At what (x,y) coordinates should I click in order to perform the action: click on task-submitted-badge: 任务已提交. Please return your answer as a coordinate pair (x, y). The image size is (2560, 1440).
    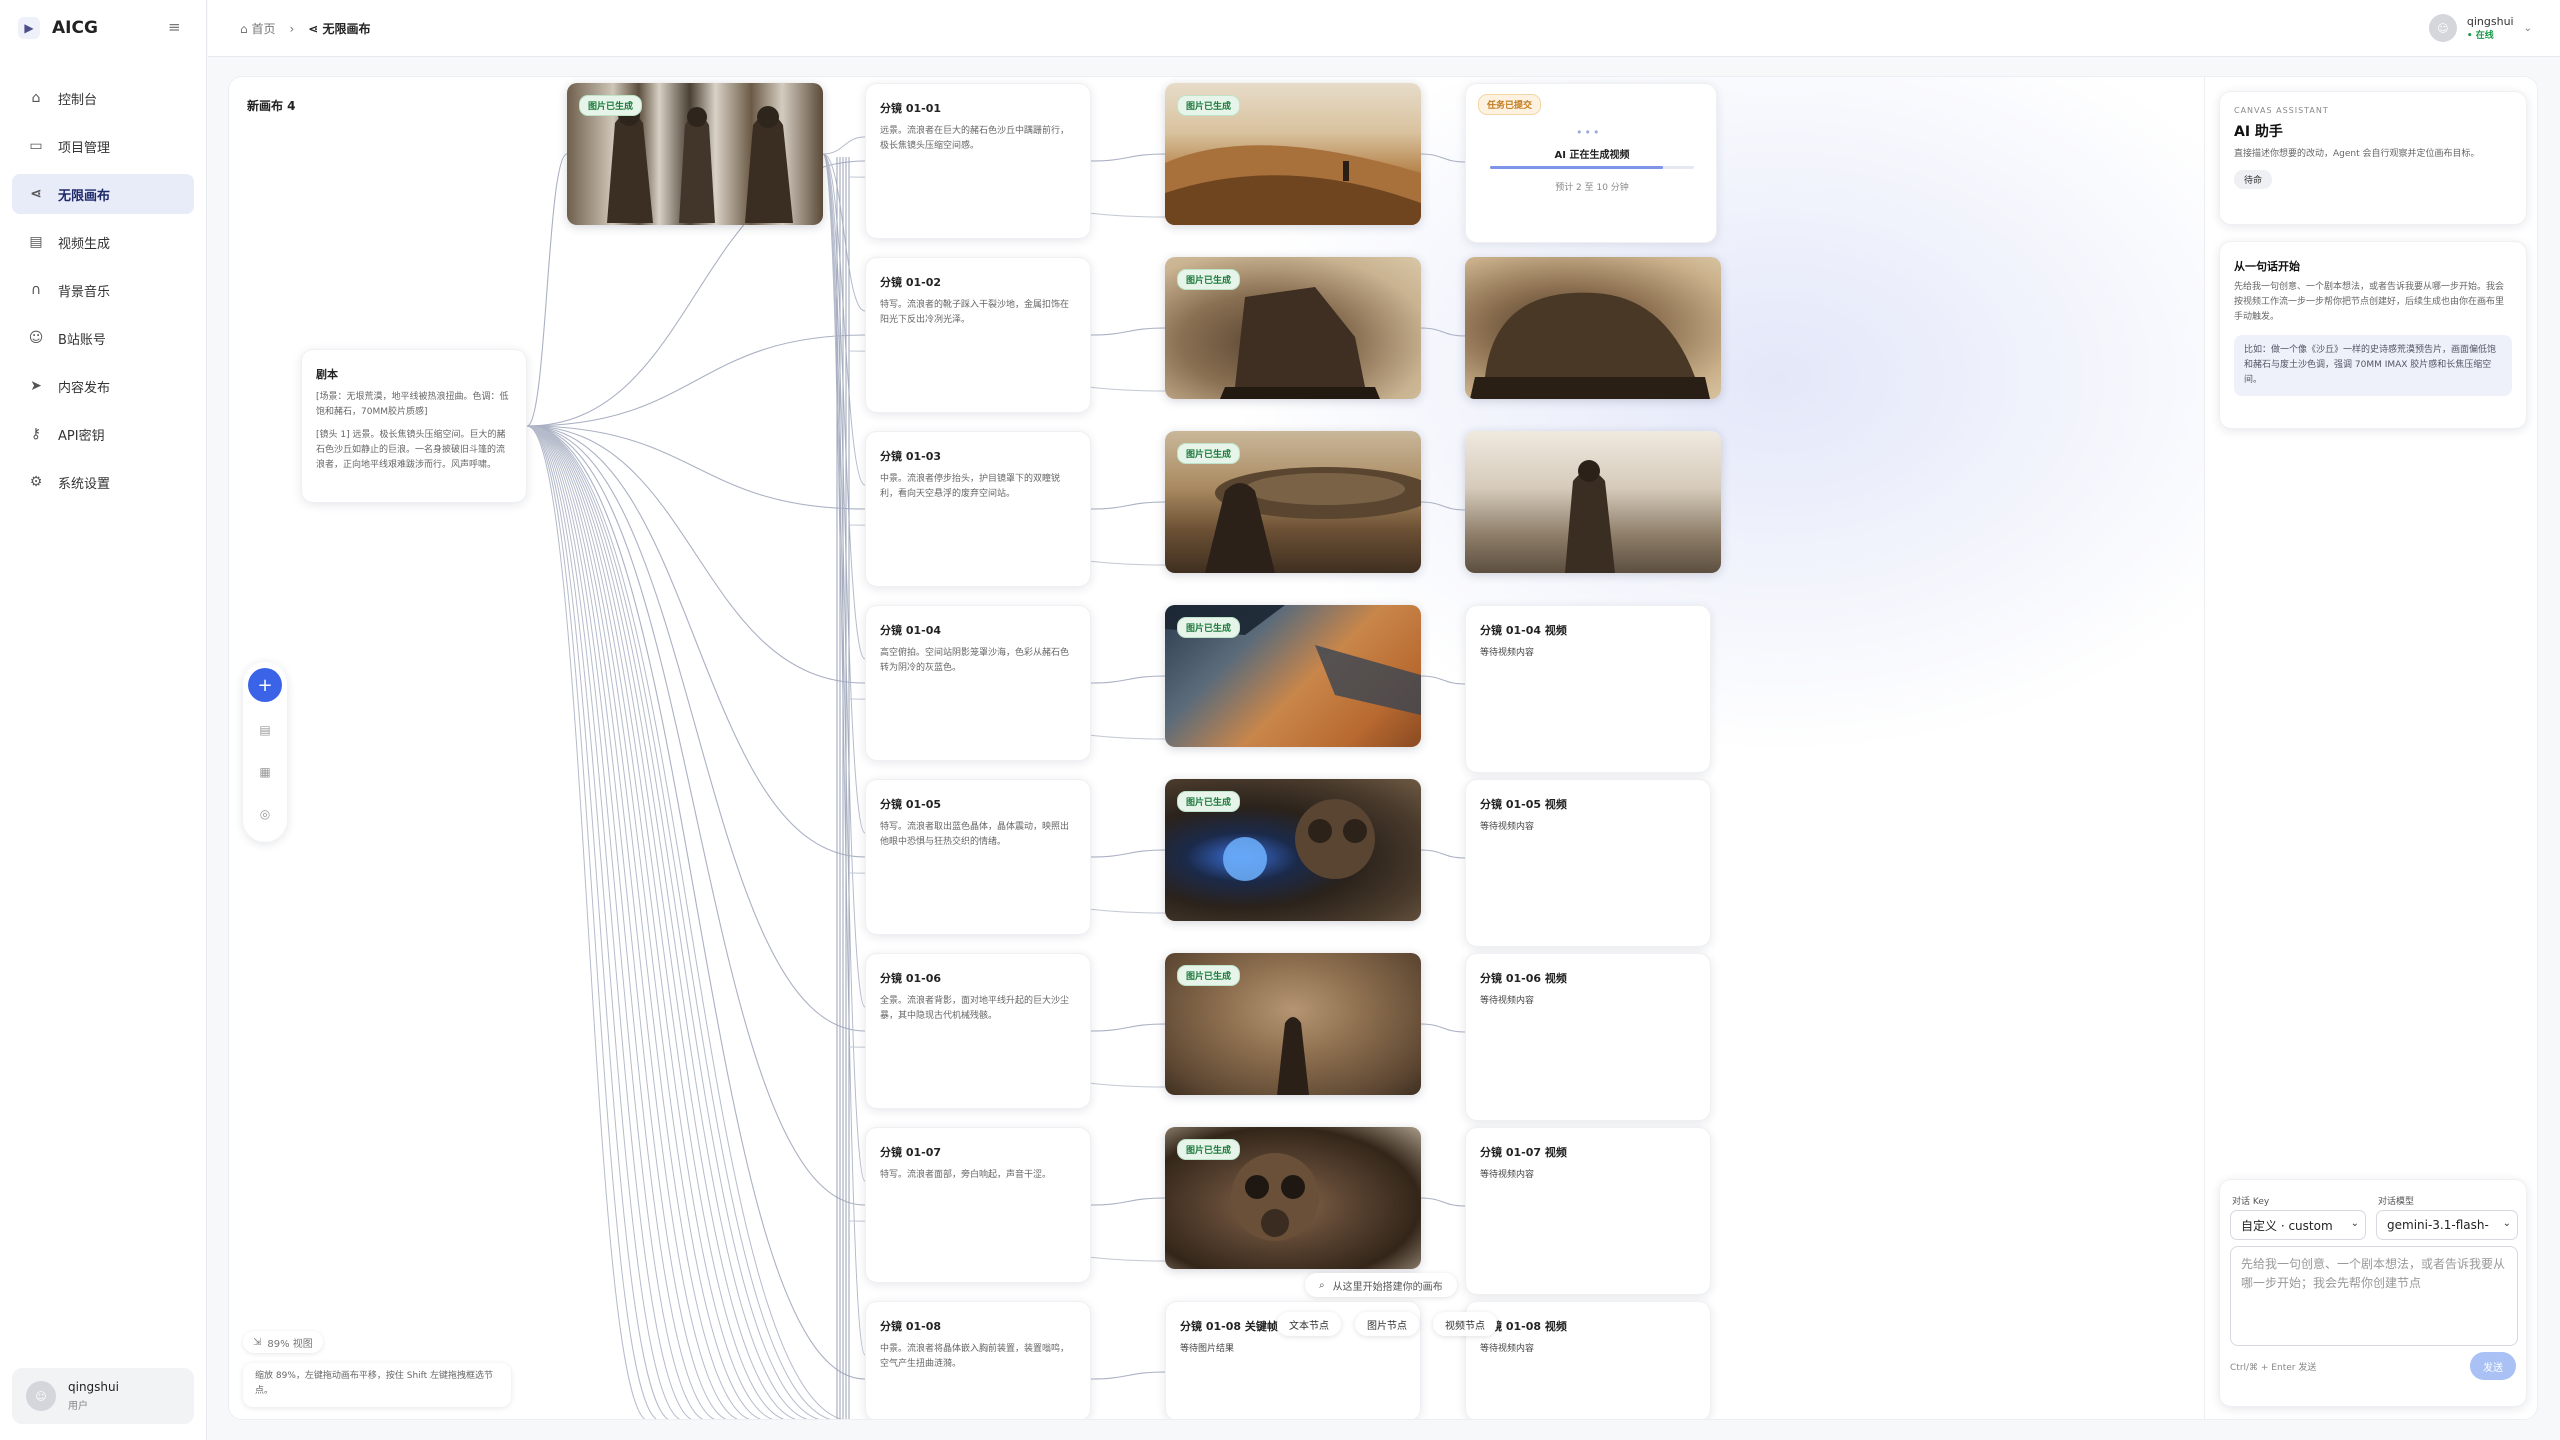
    Looking at the image, I should click on (1510, 104).